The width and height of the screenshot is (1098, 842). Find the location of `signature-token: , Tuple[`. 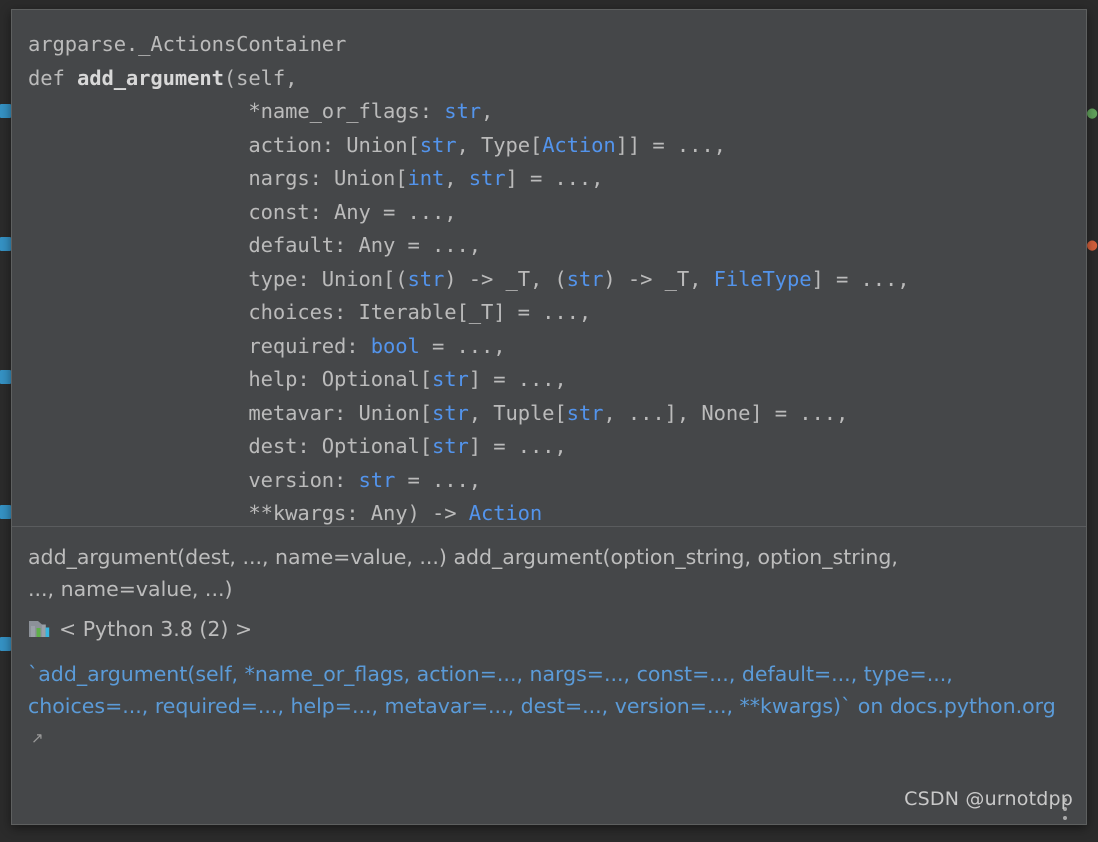

signature-token: , Tuple[ is located at coordinates (517, 412).